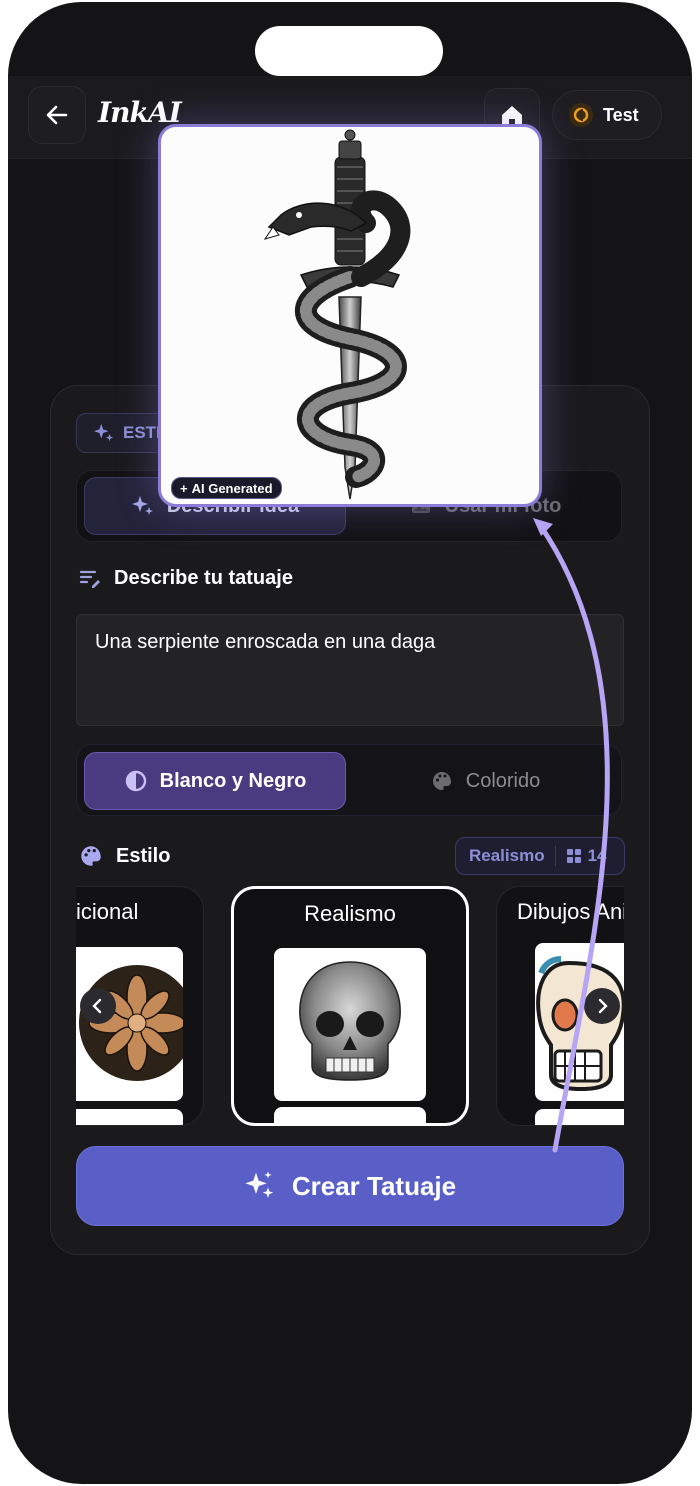 The image size is (700, 1486). I want to click on ai-generated-label: AI Generated, so click(232, 488).